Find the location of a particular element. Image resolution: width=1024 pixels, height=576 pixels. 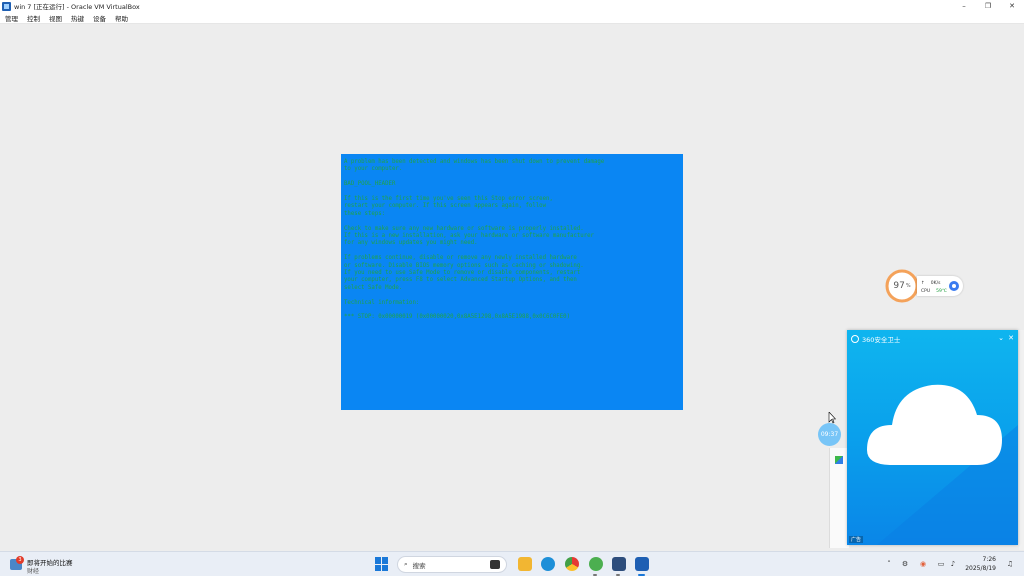

browser-360-icon is located at coordinates (596, 564).